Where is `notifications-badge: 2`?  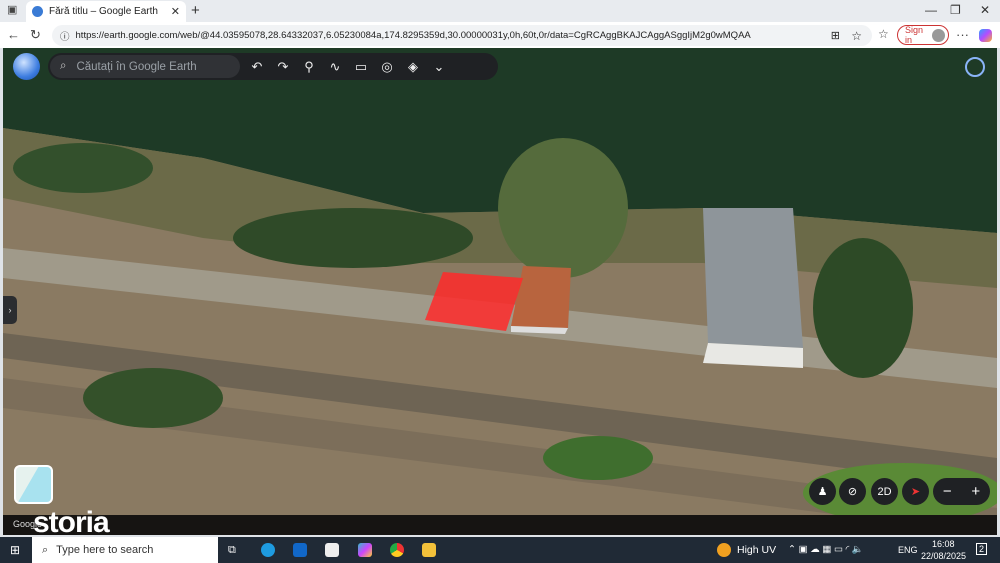 notifications-badge: 2 is located at coordinates (982, 549).